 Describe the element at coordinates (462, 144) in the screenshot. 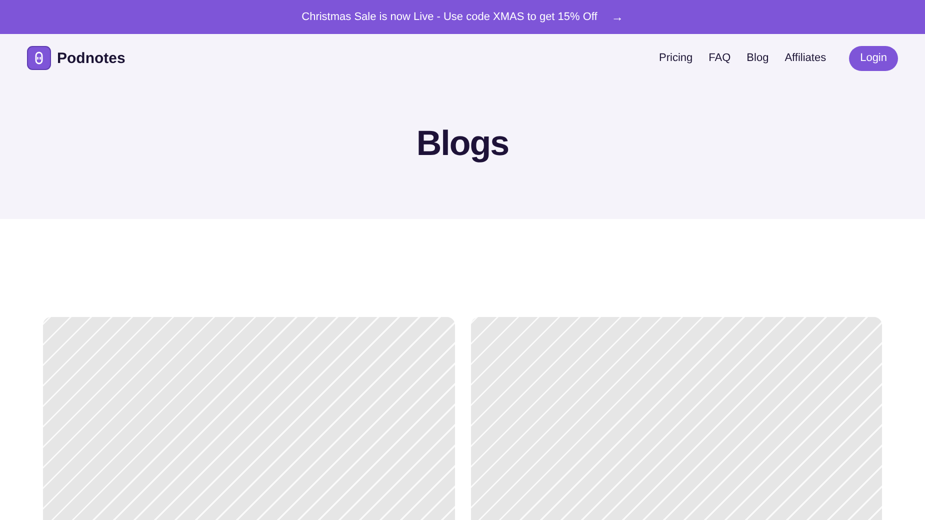

I see `page-title: Blogs` at that location.